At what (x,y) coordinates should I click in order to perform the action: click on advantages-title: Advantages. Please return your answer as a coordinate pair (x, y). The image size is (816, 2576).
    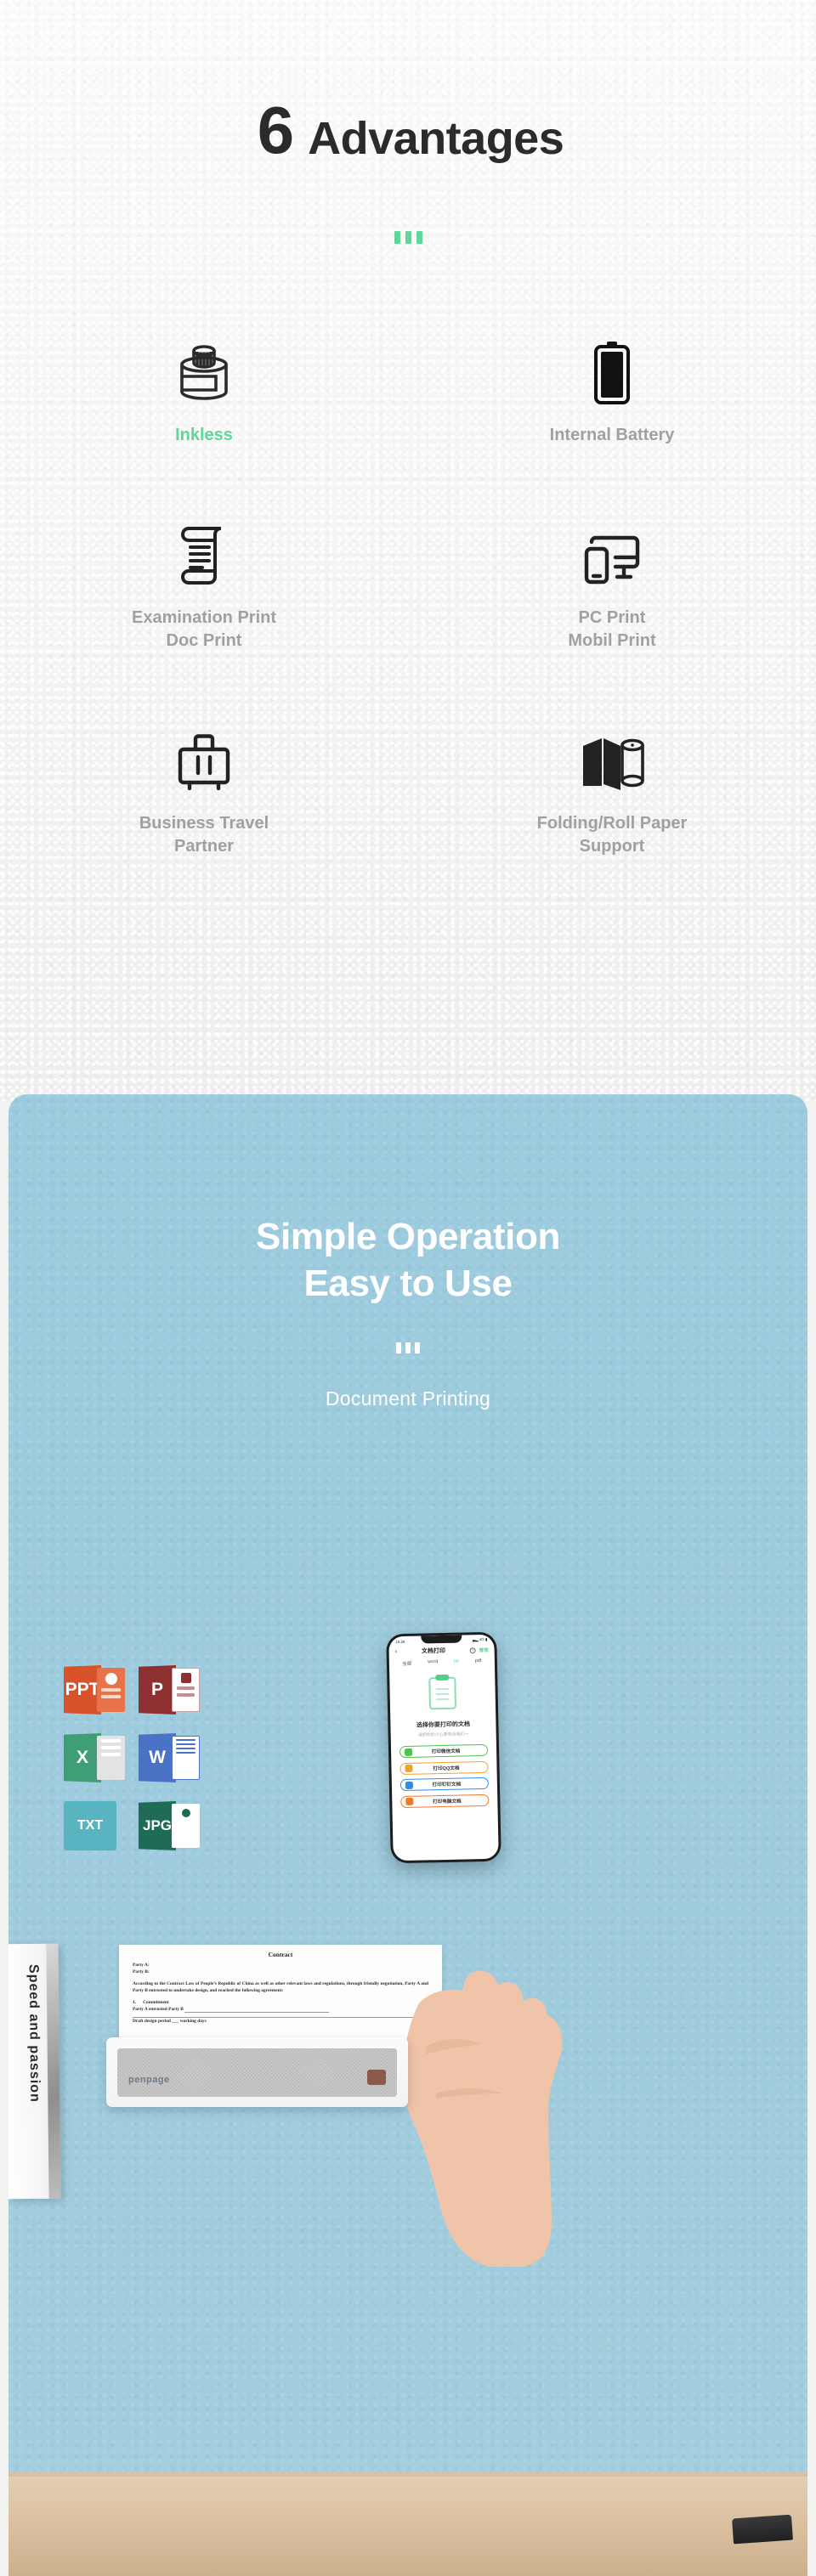
    Looking at the image, I should click on (436, 138).